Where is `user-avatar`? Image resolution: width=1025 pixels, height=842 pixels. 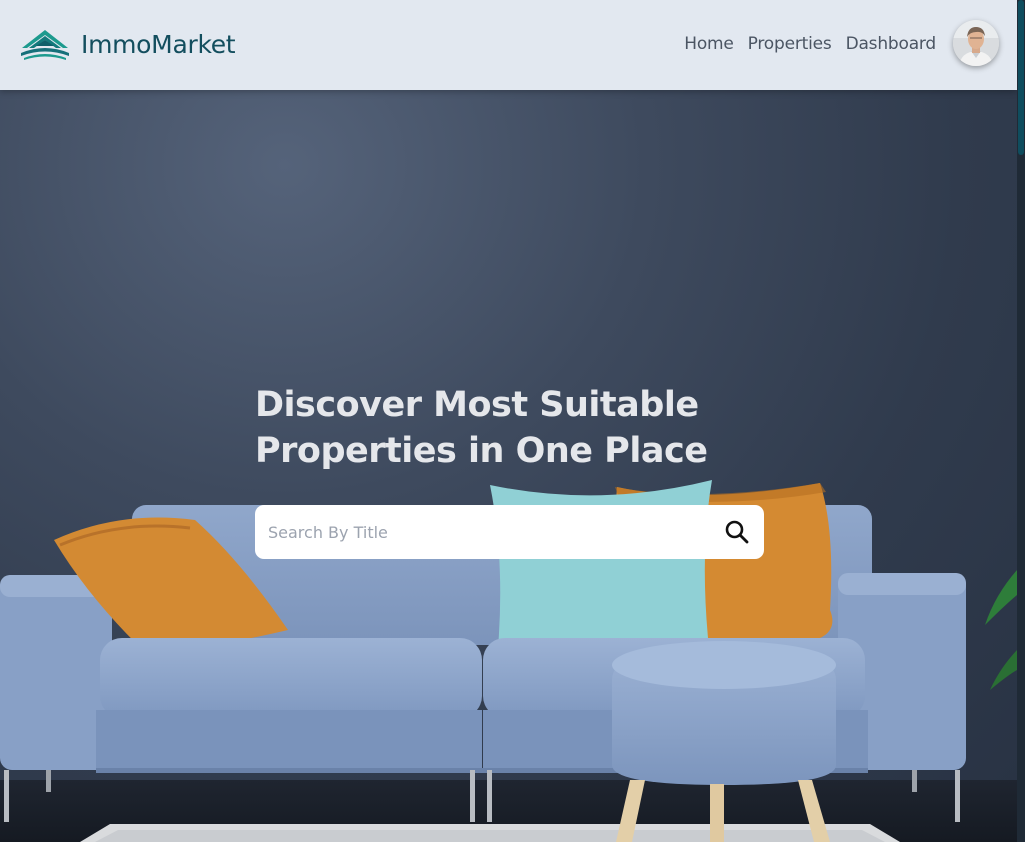 user-avatar is located at coordinates (976, 43).